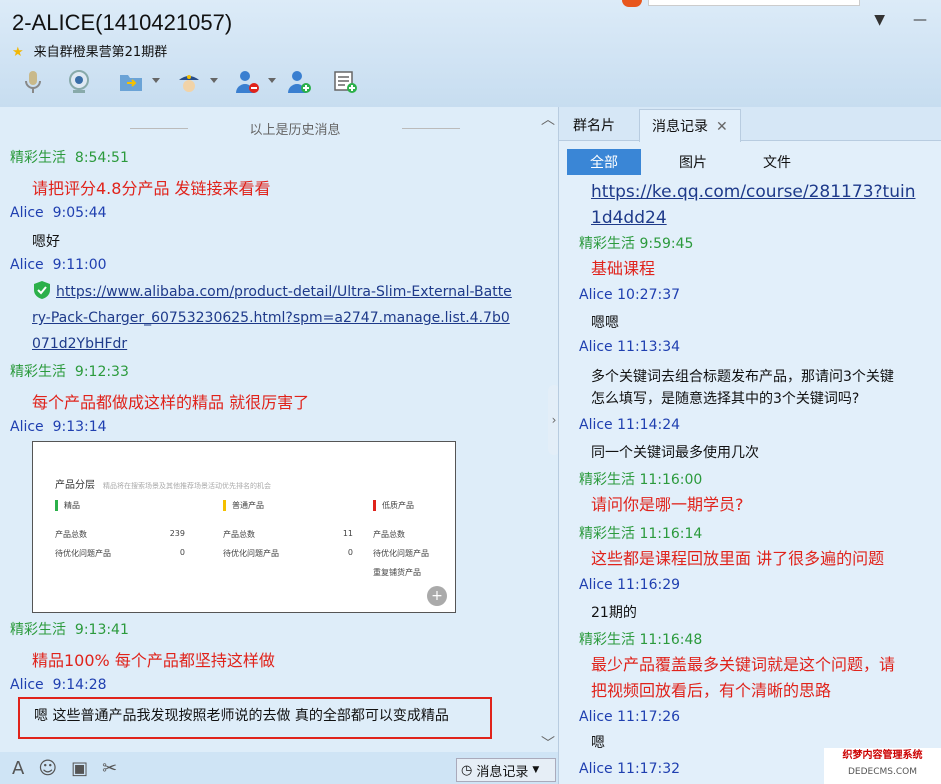 The height and width of the screenshot is (784, 941). I want to click on watermark-logo: 织梦内容管理系统 DEDECMS.COM, so click(882, 766).